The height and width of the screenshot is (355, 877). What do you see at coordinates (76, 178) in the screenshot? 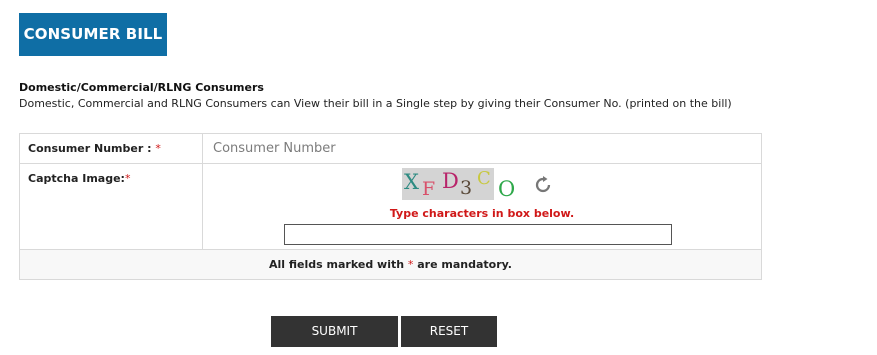
I see `captcha-label-text: Captcha Image:` at bounding box center [76, 178].